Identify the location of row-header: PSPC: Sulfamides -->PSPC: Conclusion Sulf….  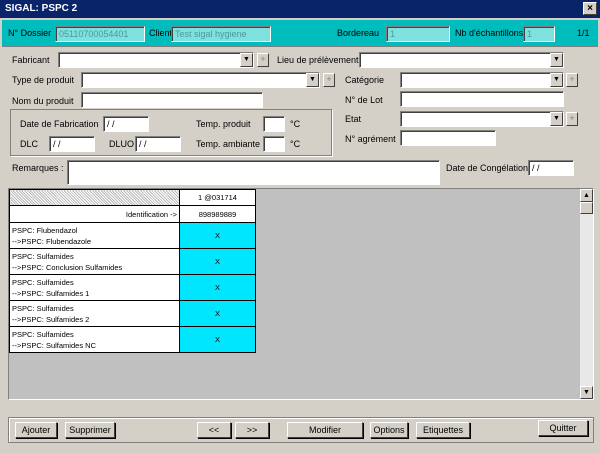
(94, 261).